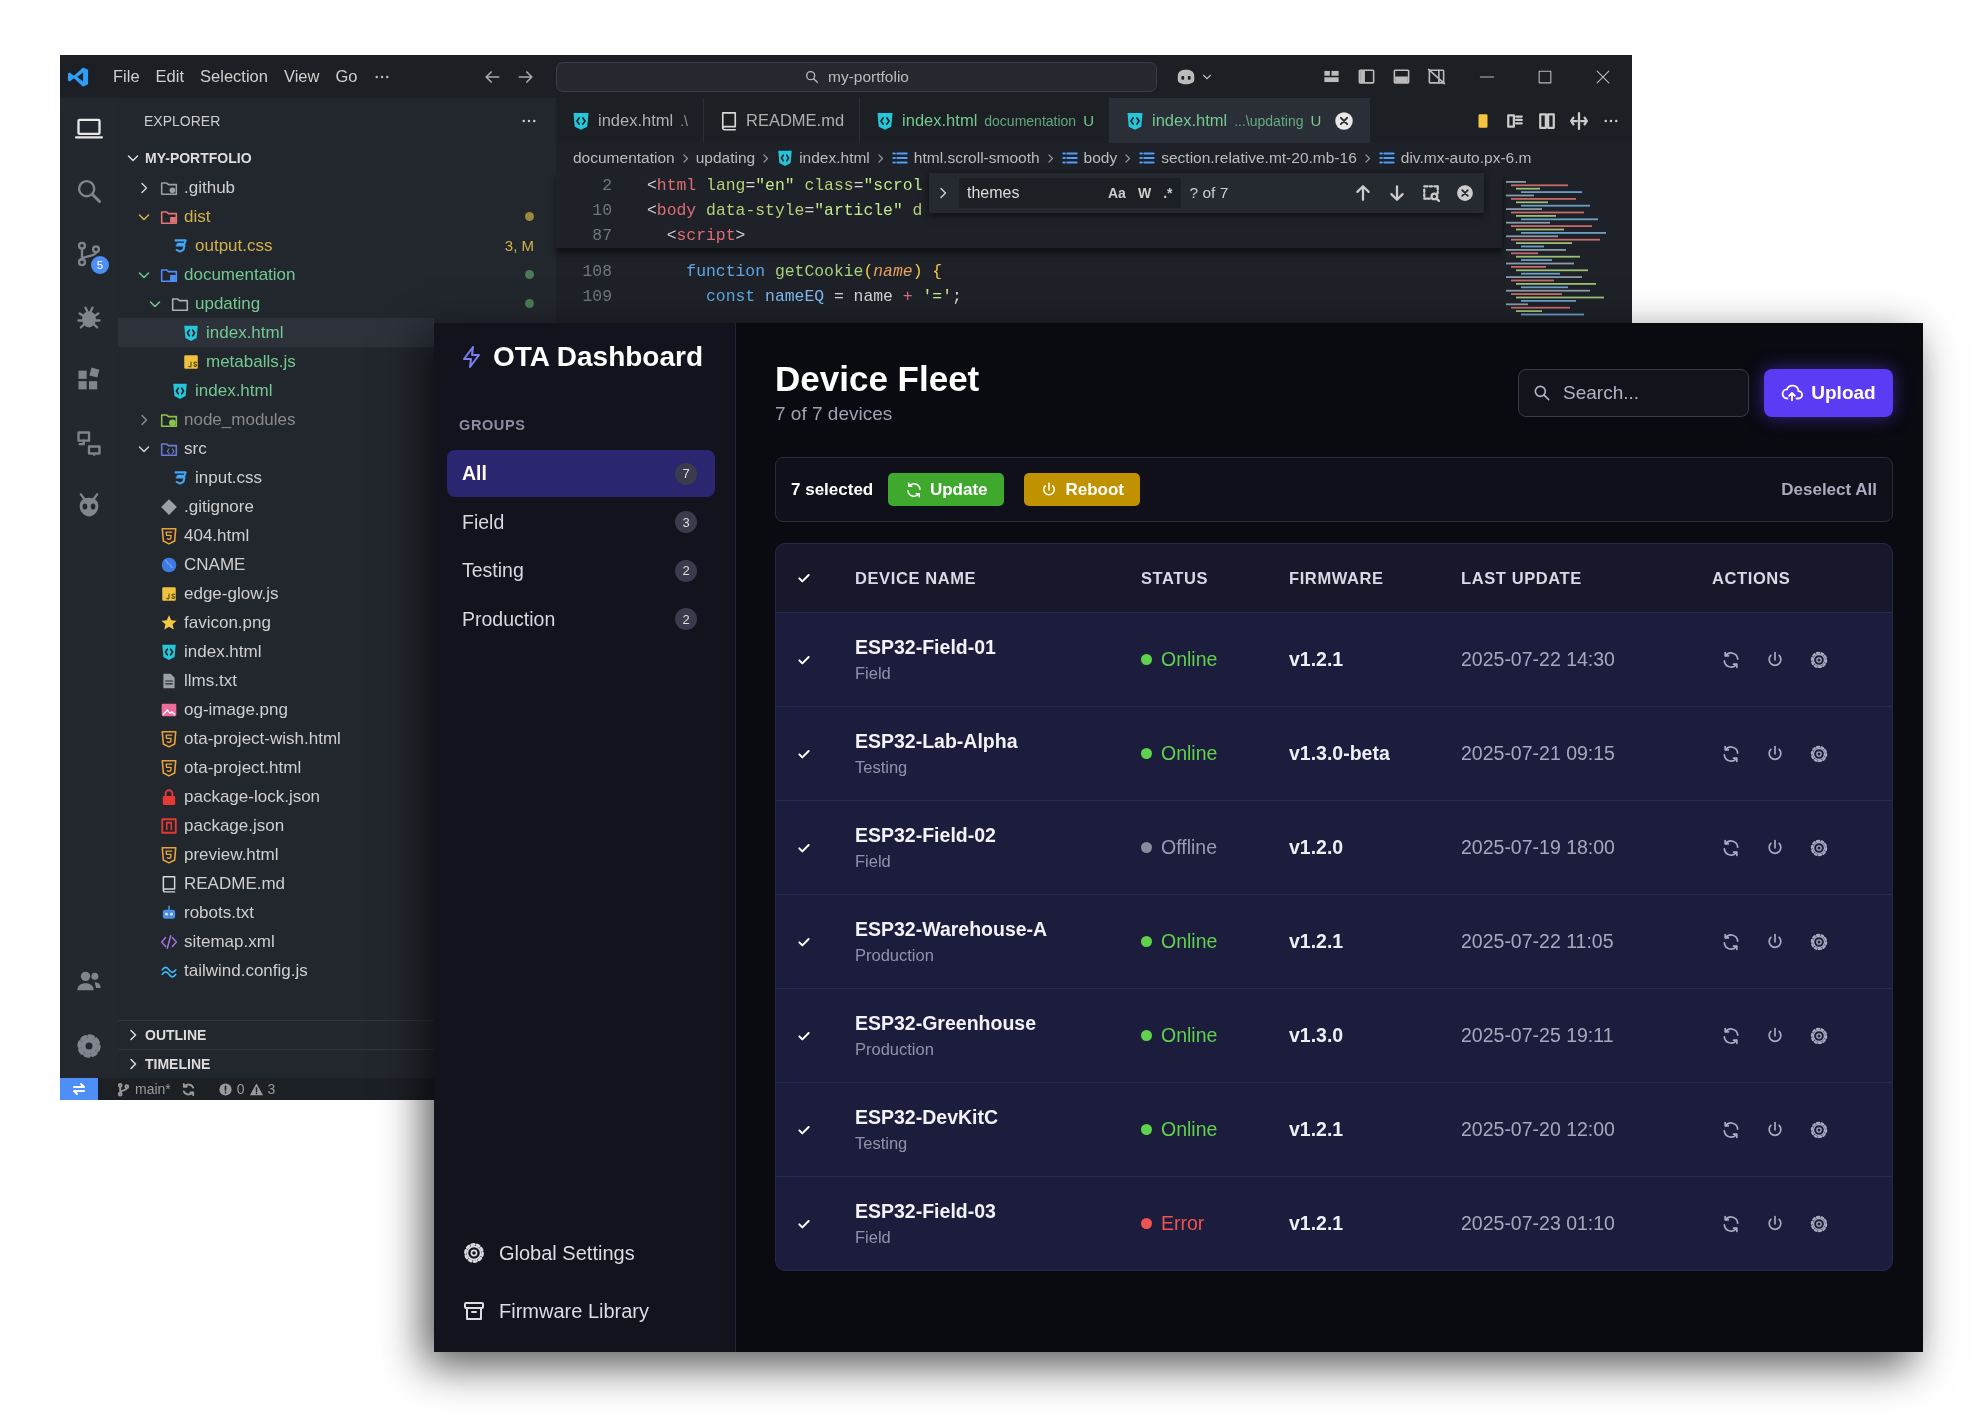 The height and width of the screenshot is (1420, 1980). Describe the element at coordinates (276, 564) in the screenshot. I see `tree-row: CNAME` at that location.